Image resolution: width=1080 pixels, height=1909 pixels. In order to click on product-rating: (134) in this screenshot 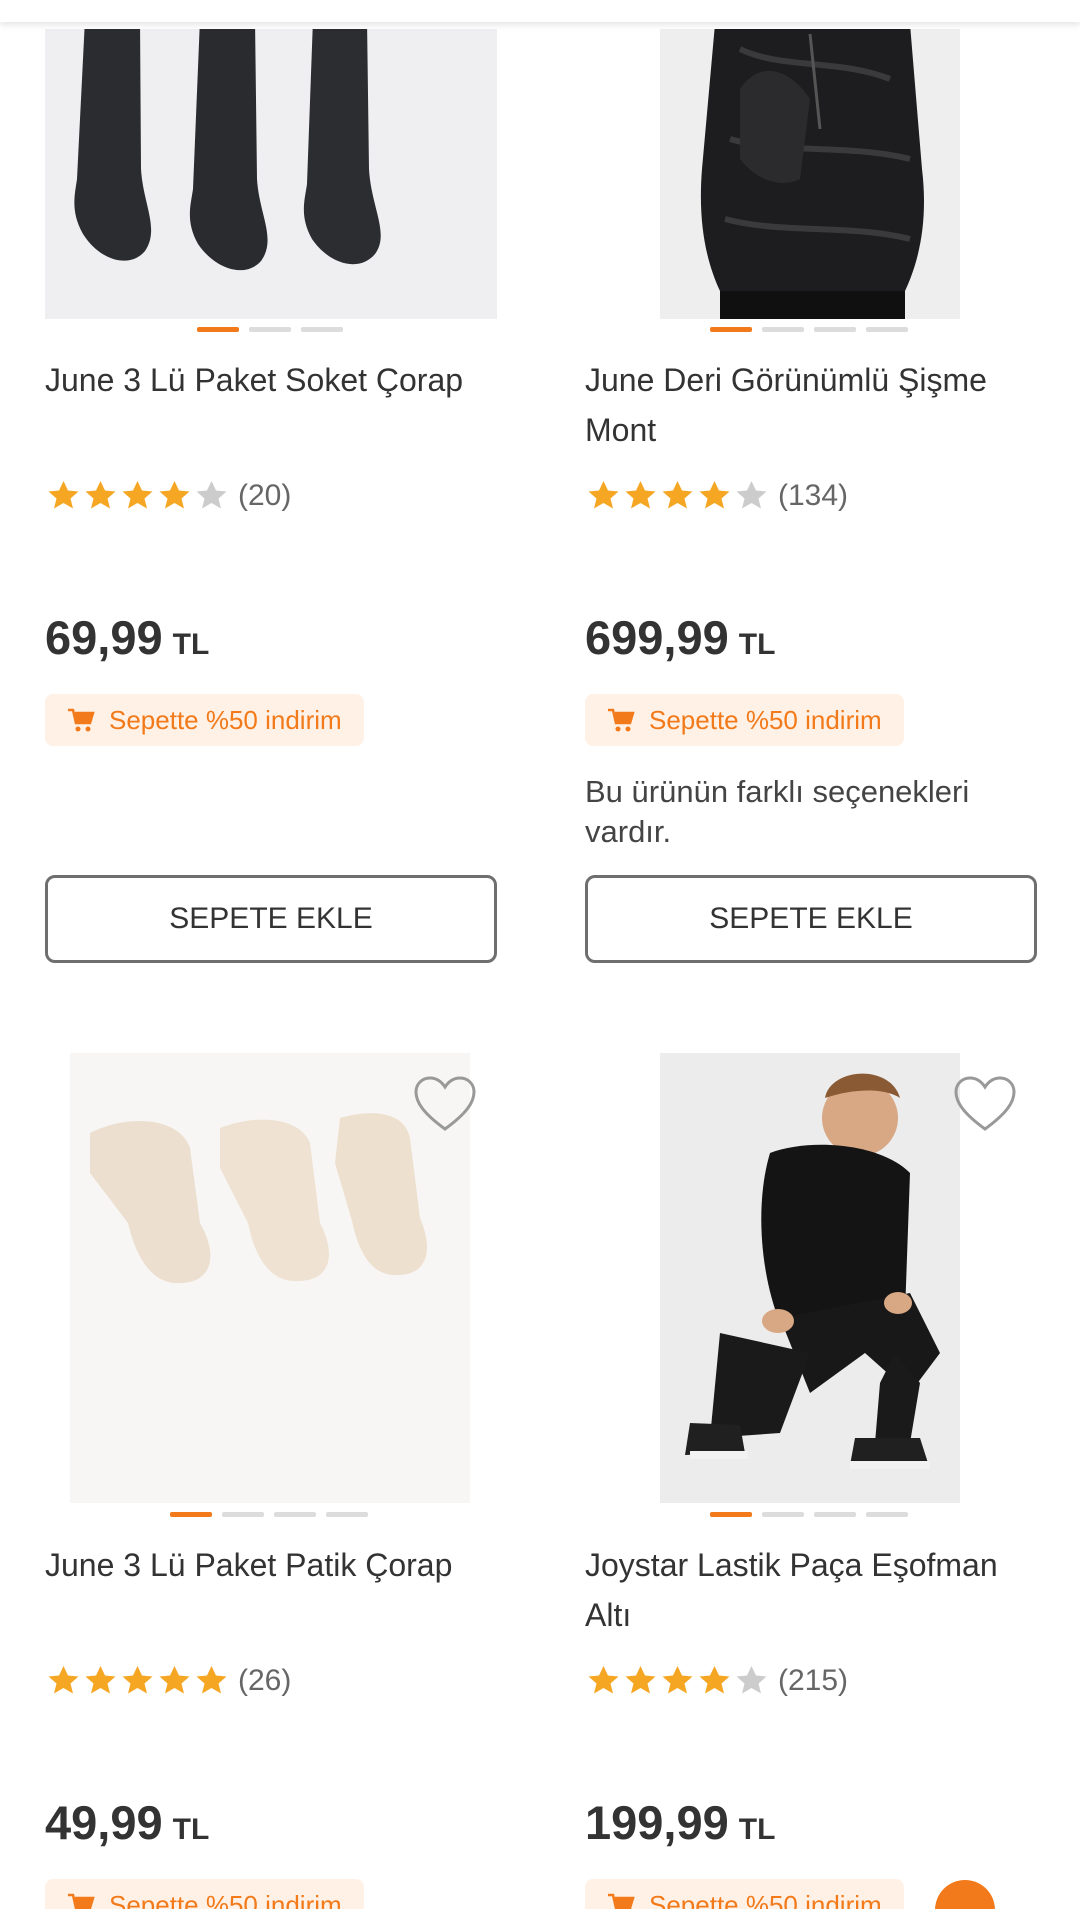, I will do `click(716, 496)`.